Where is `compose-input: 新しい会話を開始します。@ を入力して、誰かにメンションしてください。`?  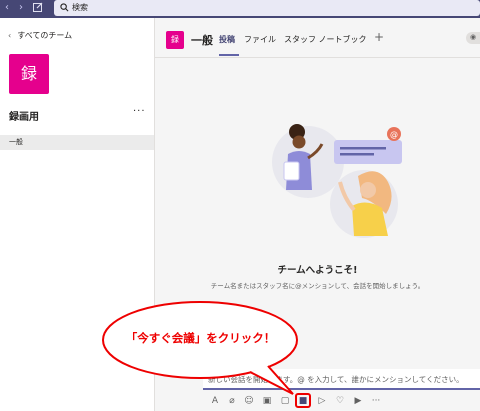
compose-input: 新しい会話を開始します。@ を入力して、誰かにメンションしてください。 is located at coordinates (341, 379).